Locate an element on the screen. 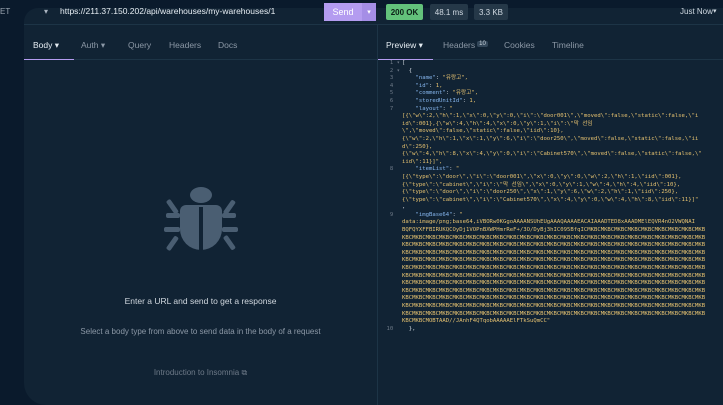 The image size is (723, 405). send-options-icon: ▾ is located at coordinates (369, 12).